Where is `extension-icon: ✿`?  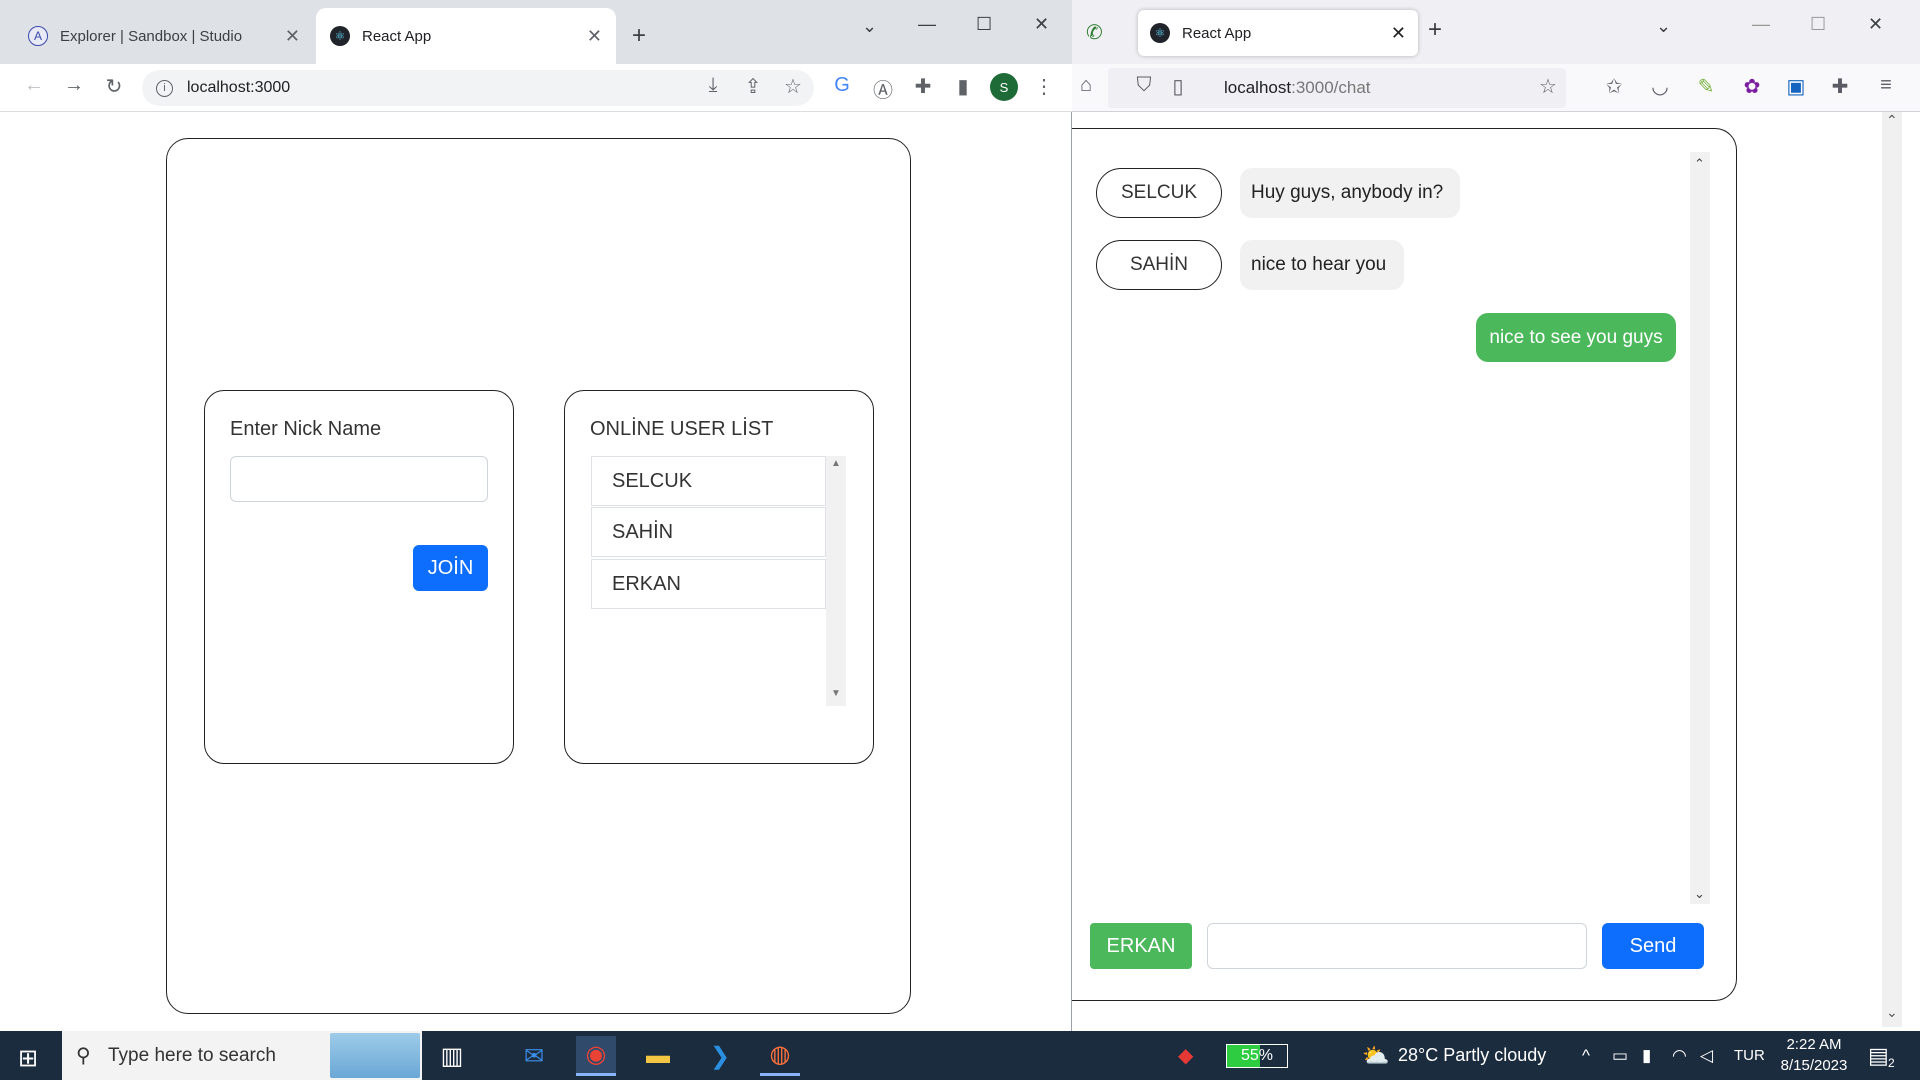
extension-icon: ✿ is located at coordinates (1752, 86).